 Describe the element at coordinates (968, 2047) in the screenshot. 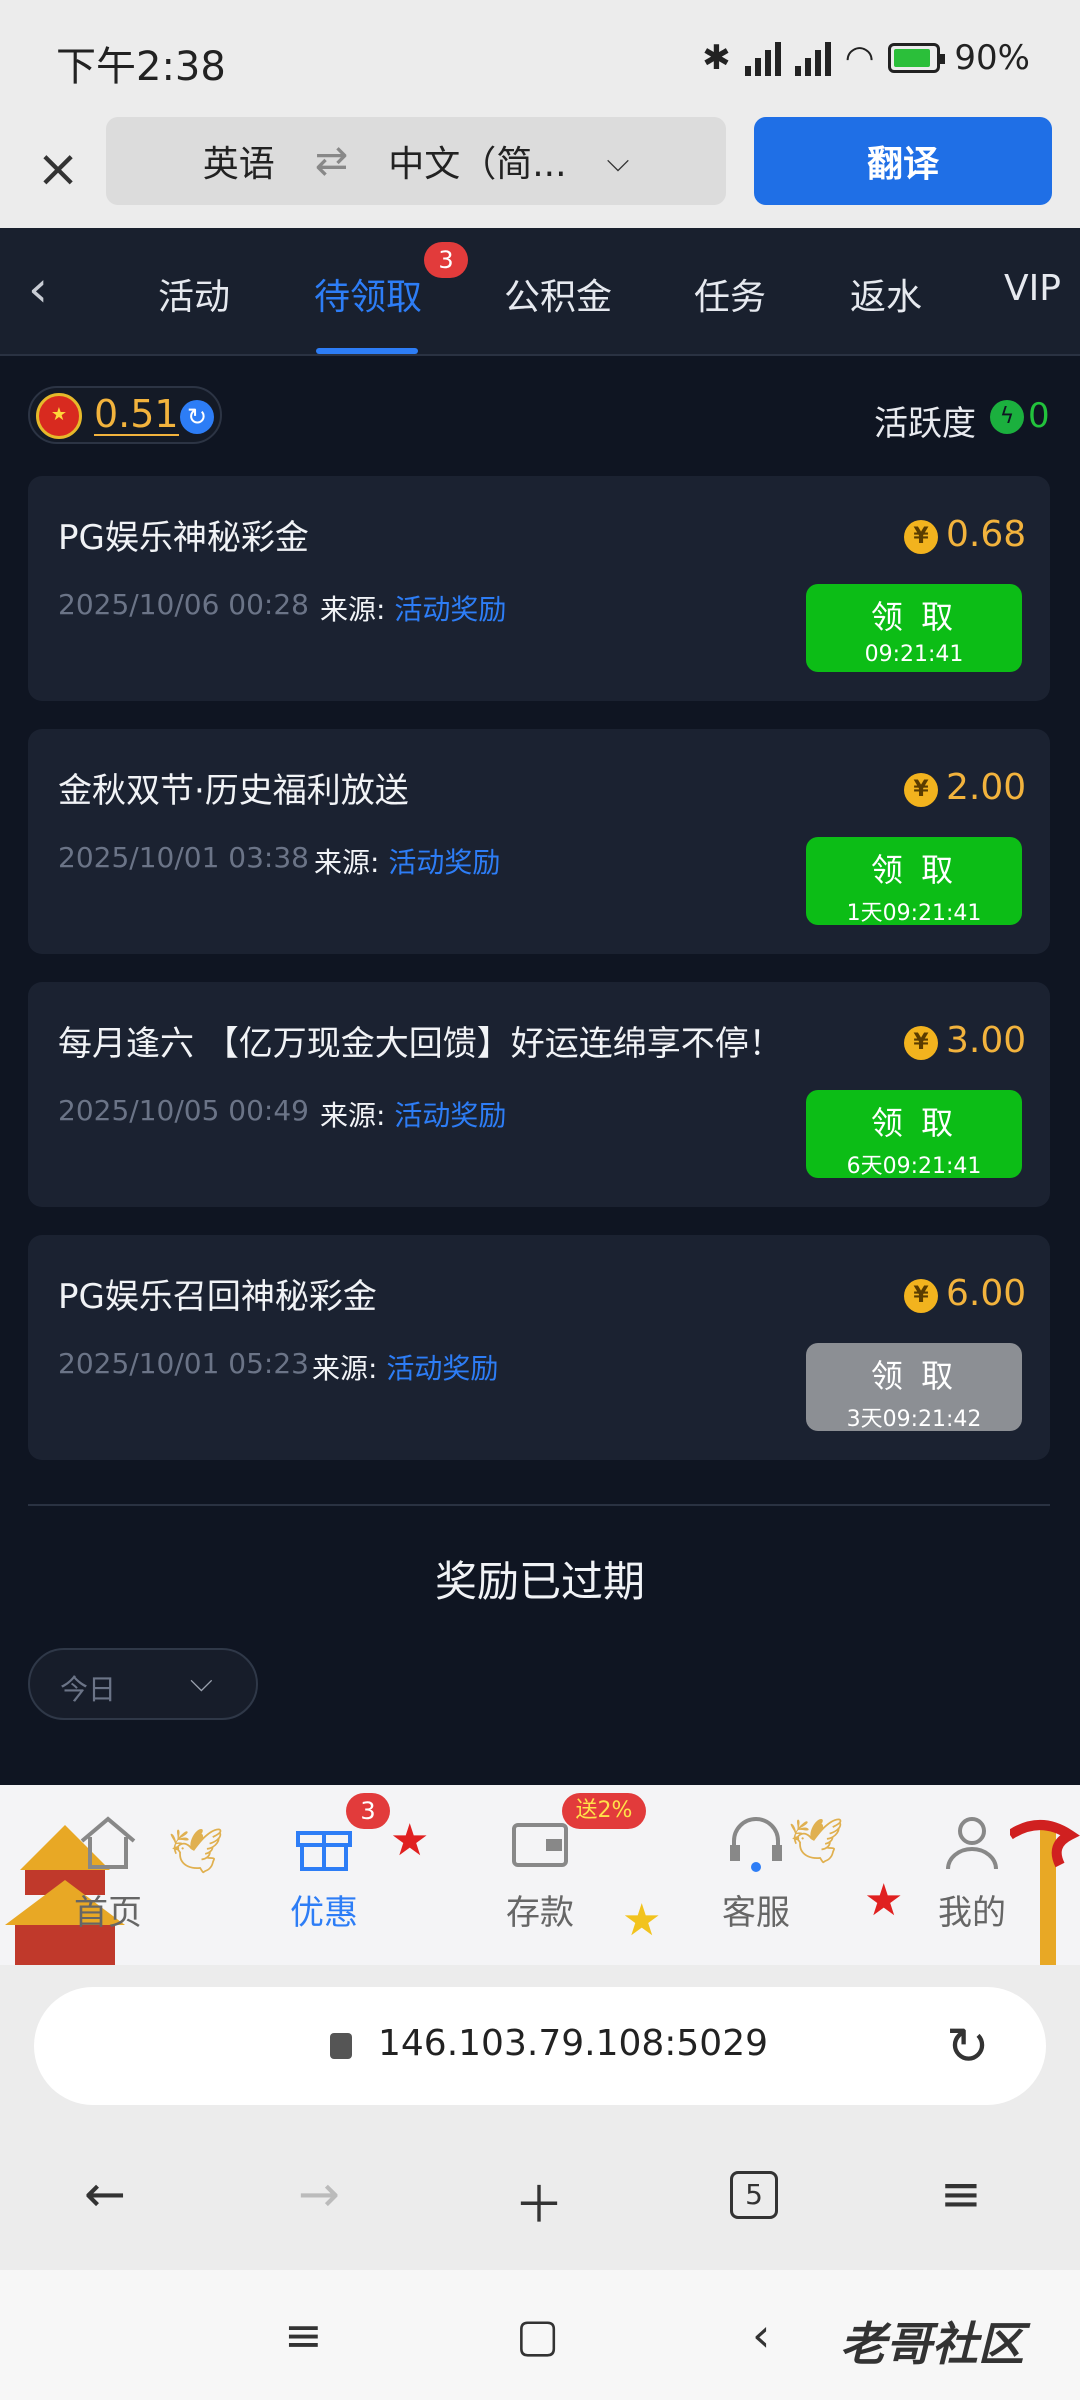

I see `reload-icon: ↻` at that location.